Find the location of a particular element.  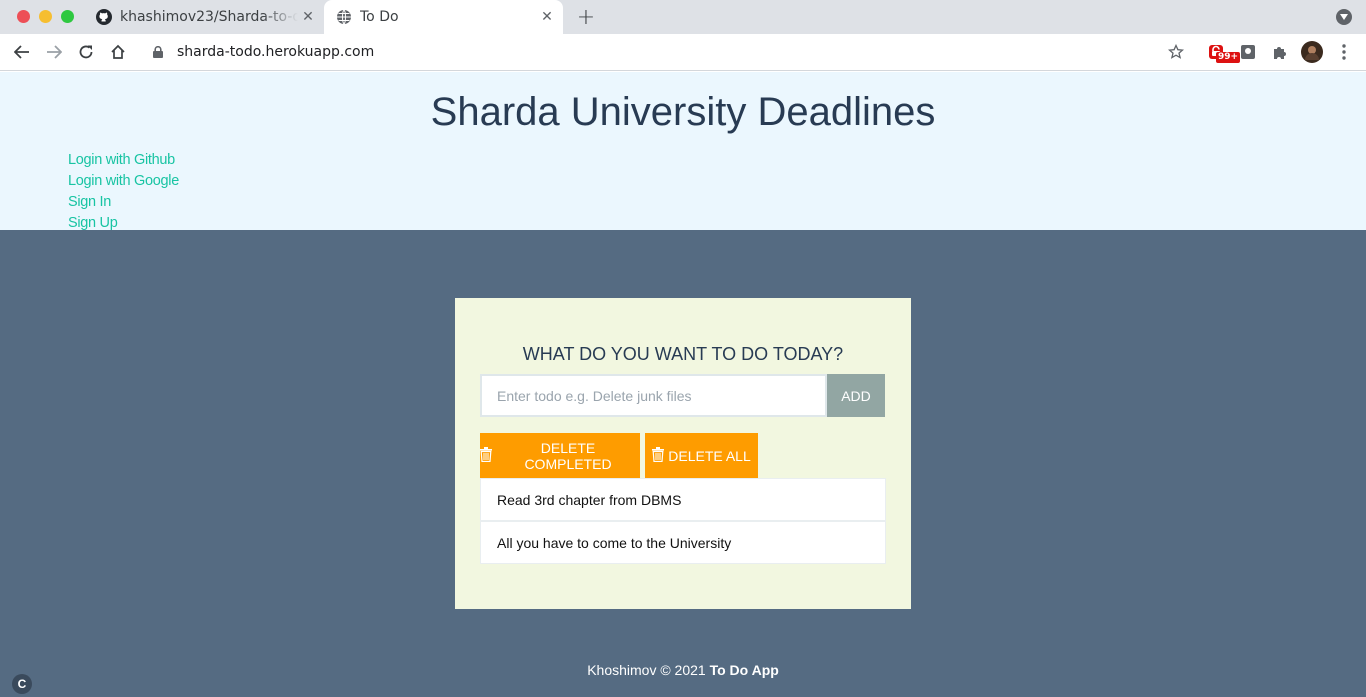

todo-input is located at coordinates (653, 395).